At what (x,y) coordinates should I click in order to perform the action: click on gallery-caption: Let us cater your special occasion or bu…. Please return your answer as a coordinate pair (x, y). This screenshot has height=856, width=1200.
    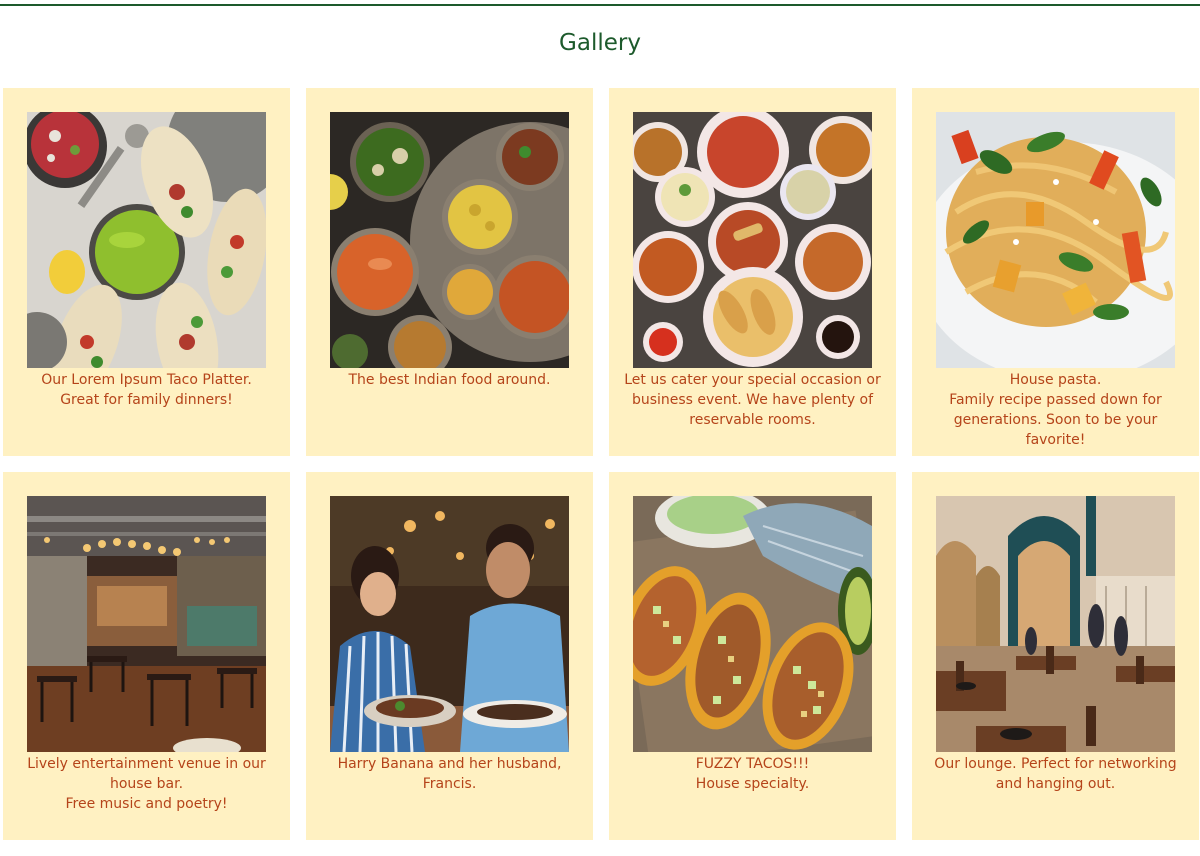
    Looking at the image, I should click on (752, 400).